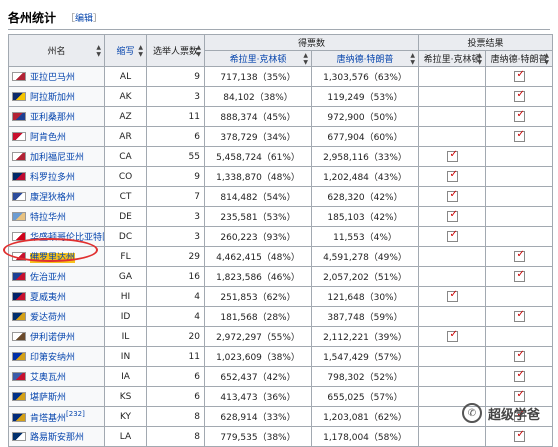 This screenshot has height=447, width=558. I want to click on state-cell: 科罗拉多州, so click(56, 176).